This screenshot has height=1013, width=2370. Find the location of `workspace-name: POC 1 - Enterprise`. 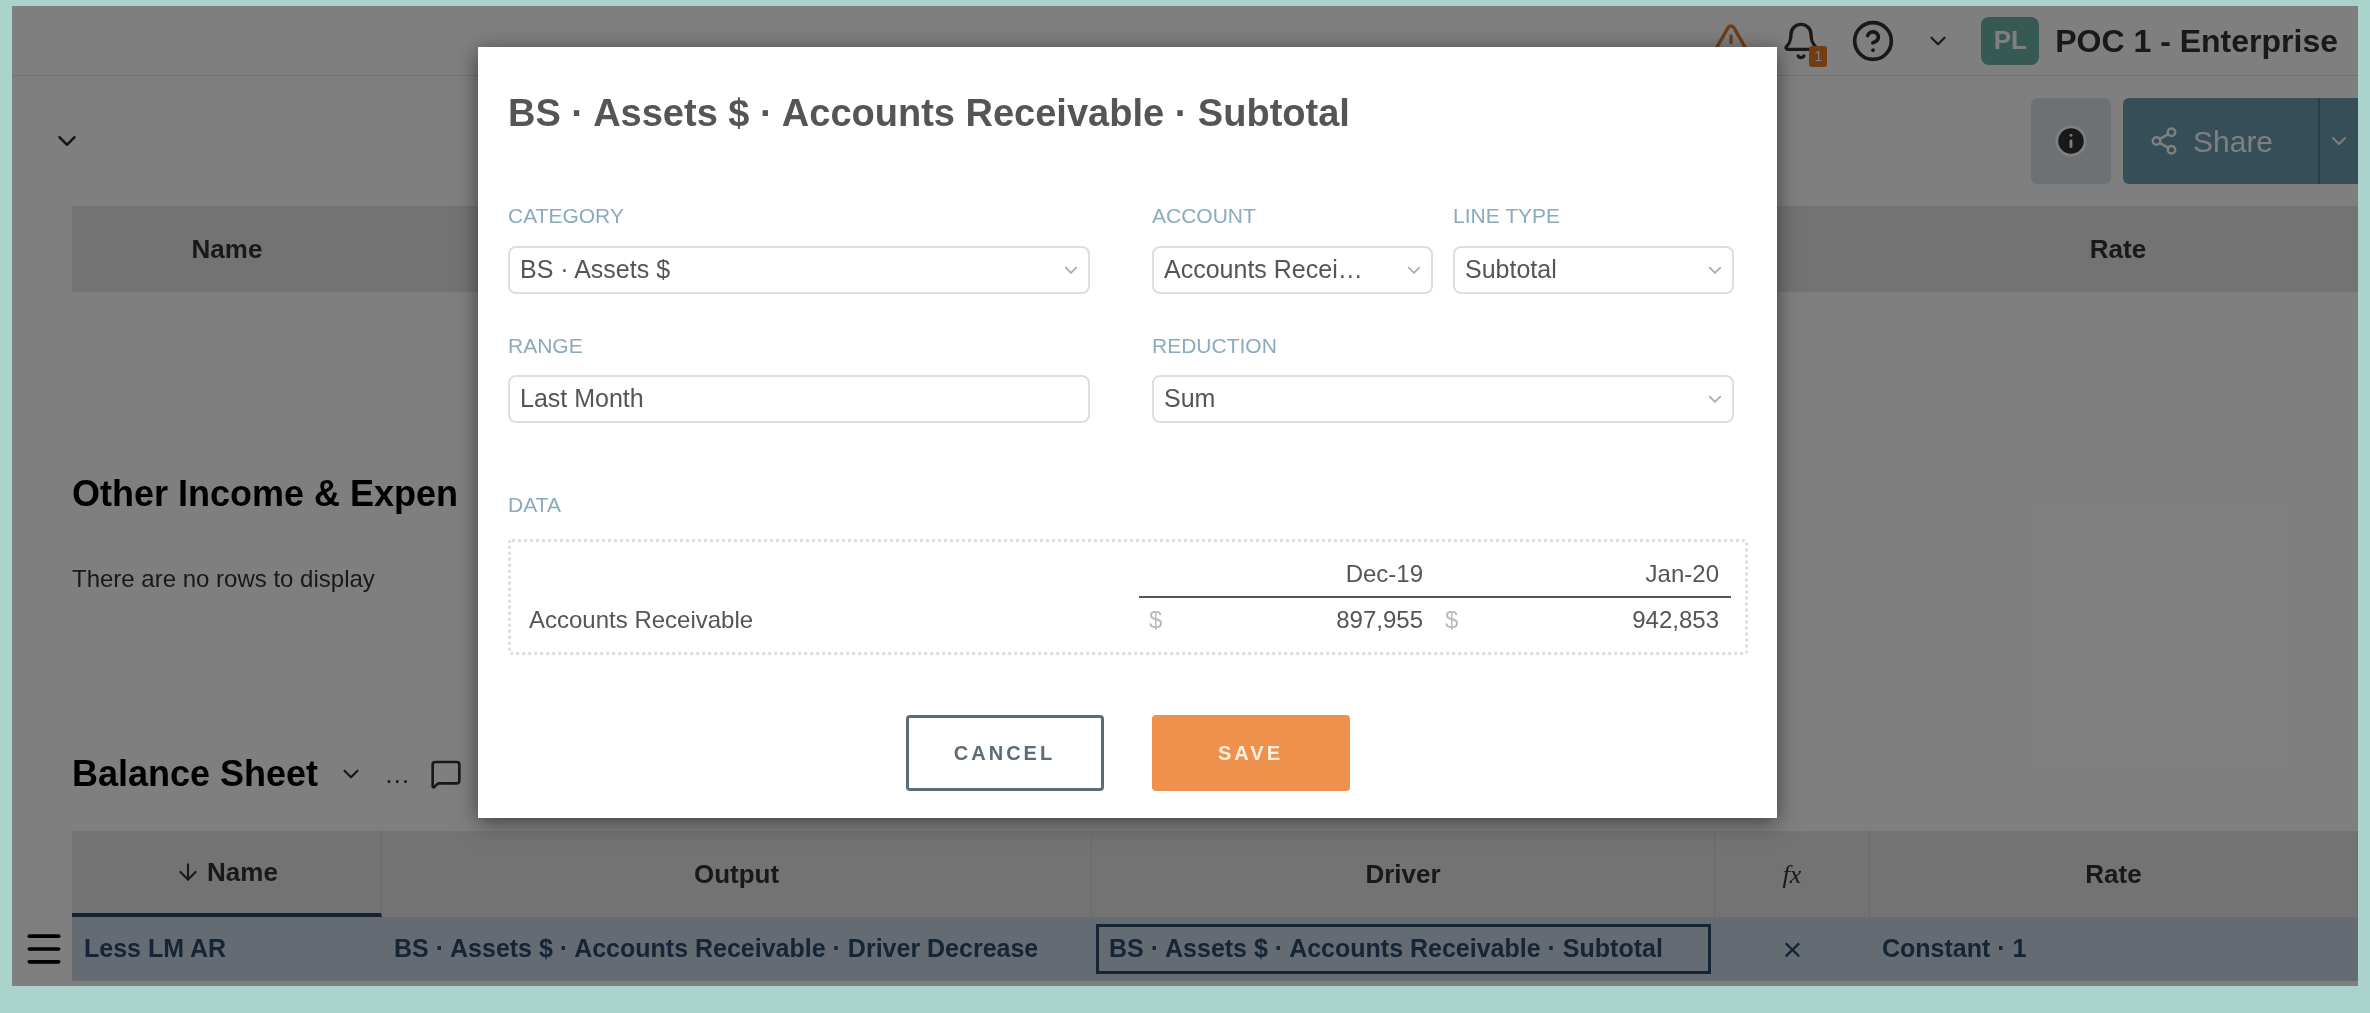

workspace-name: POC 1 - Enterprise is located at coordinates (2196, 40).